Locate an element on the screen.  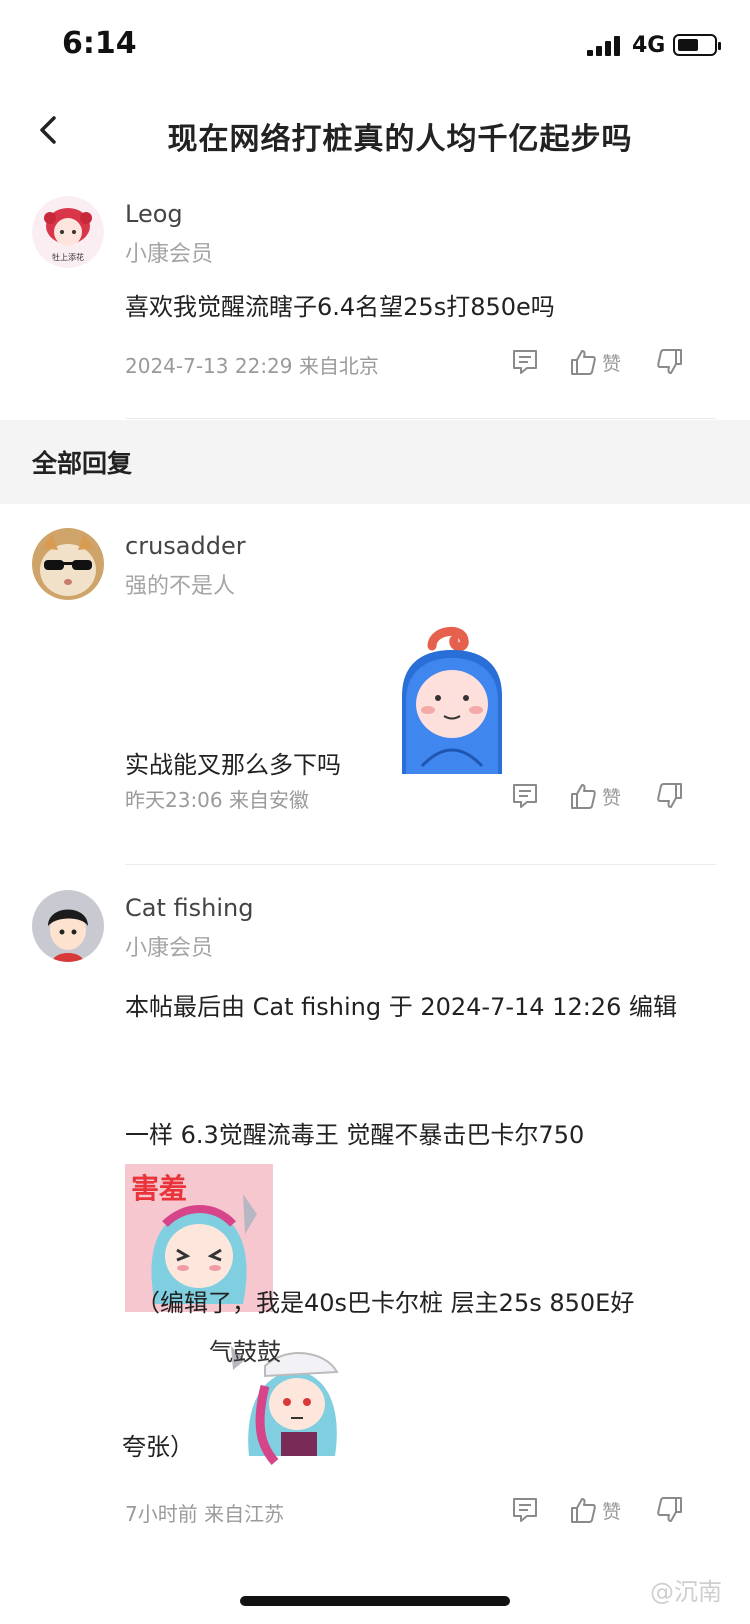
username: Leog is located at coordinates (154, 214).